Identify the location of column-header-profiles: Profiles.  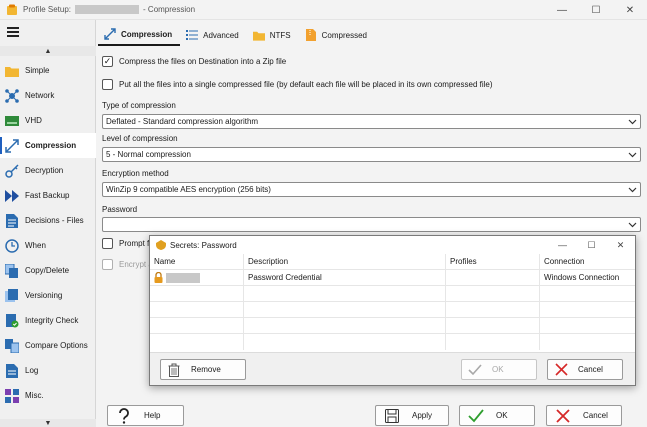
(493, 261).